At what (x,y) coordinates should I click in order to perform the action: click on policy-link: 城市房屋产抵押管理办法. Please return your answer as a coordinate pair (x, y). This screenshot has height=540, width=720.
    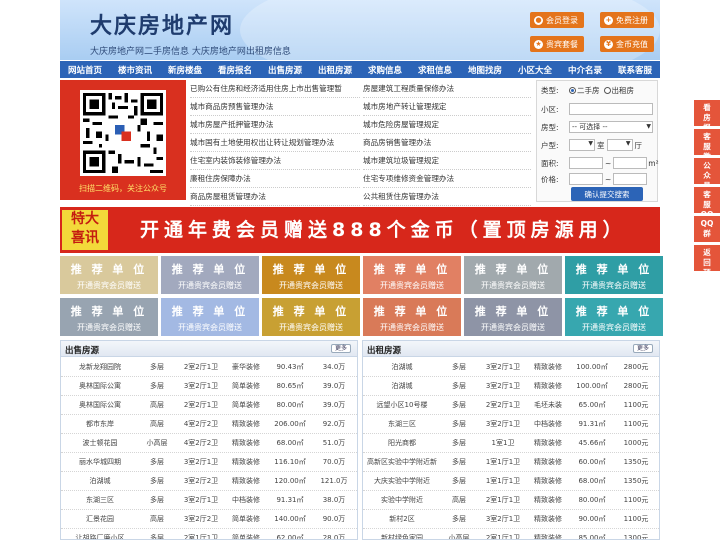
    Looking at the image, I should click on (275, 125).